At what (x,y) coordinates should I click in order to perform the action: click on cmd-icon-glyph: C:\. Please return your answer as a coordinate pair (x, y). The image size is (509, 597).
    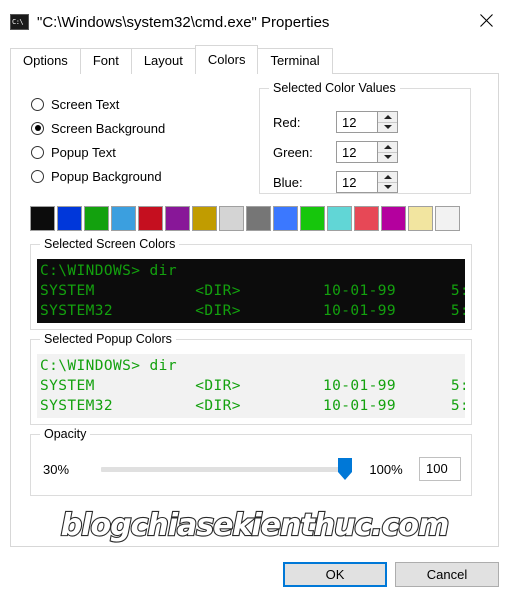
    Looking at the image, I should click on (18, 21).